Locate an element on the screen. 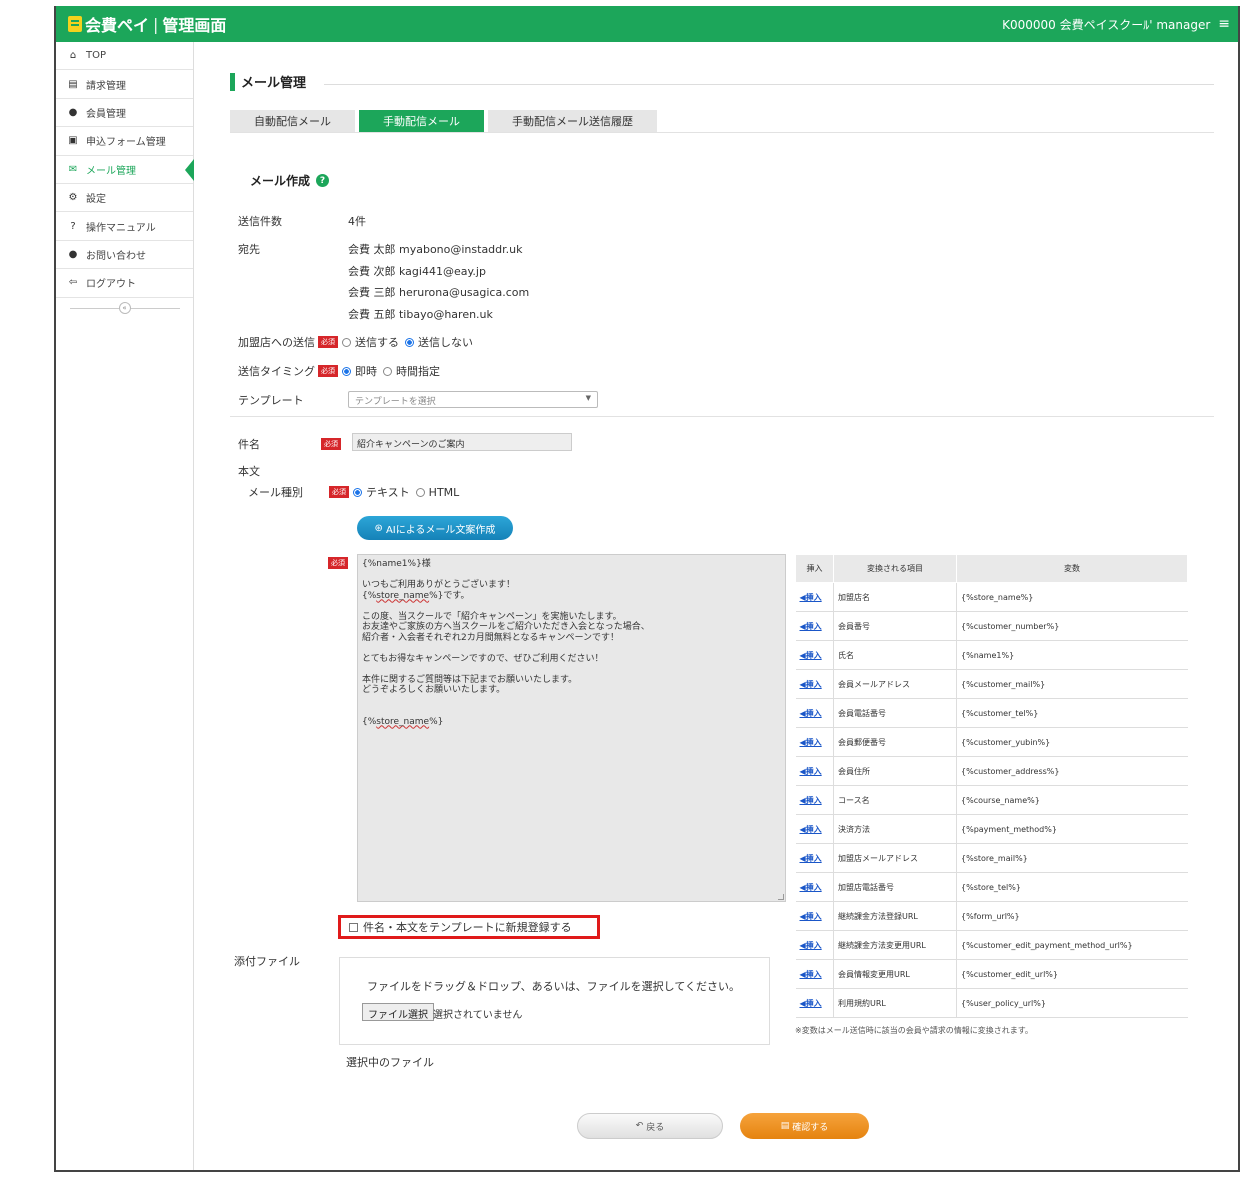 This screenshot has height=1179, width=1240. tab-auto-mail: 自動配信メール is located at coordinates (292, 121).